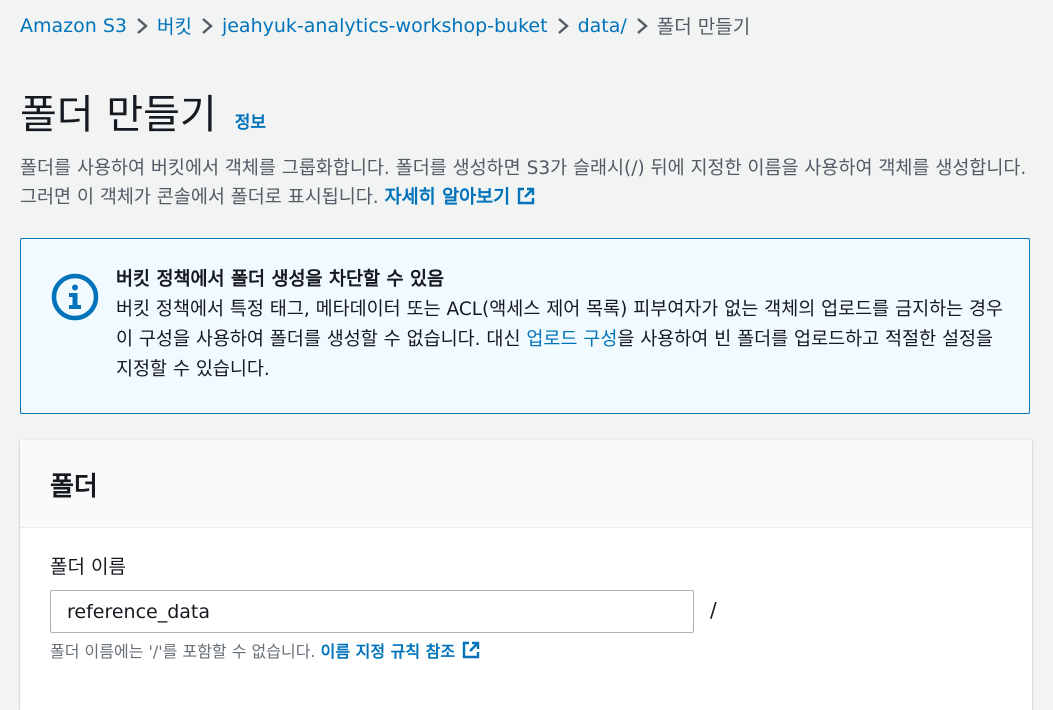  Describe the element at coordinates (75, 299) in the screenshot. I see `info-icon` at that location.